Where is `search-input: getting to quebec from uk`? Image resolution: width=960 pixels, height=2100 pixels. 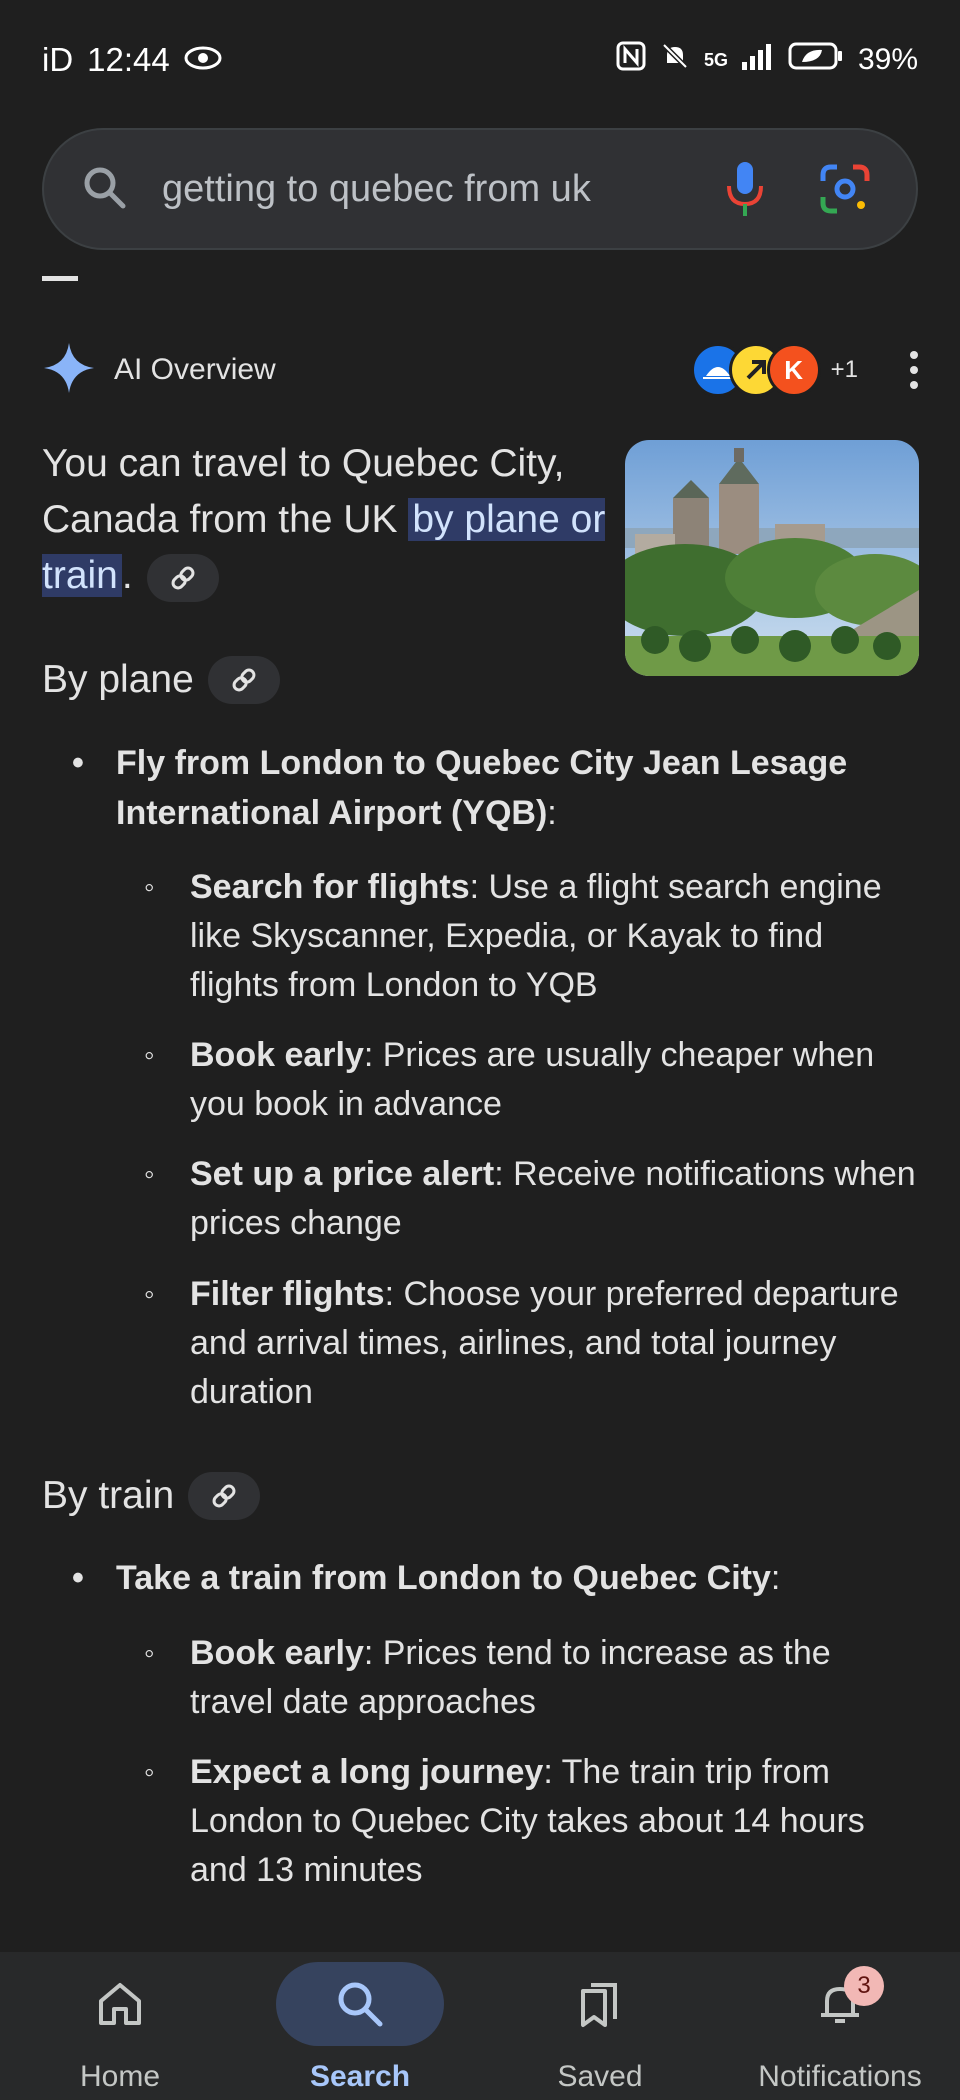 search-input: getting to quebec from uk is located at coordinates (421, 189).